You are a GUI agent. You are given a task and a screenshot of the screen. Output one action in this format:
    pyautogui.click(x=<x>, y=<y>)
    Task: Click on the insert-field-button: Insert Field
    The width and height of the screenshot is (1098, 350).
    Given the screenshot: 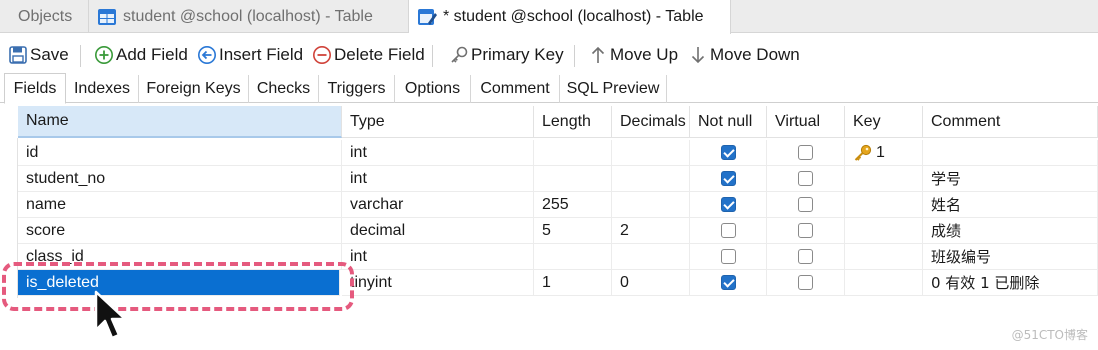 What is the action you would take?
    pyautogui.click(x=250, y=55)
    